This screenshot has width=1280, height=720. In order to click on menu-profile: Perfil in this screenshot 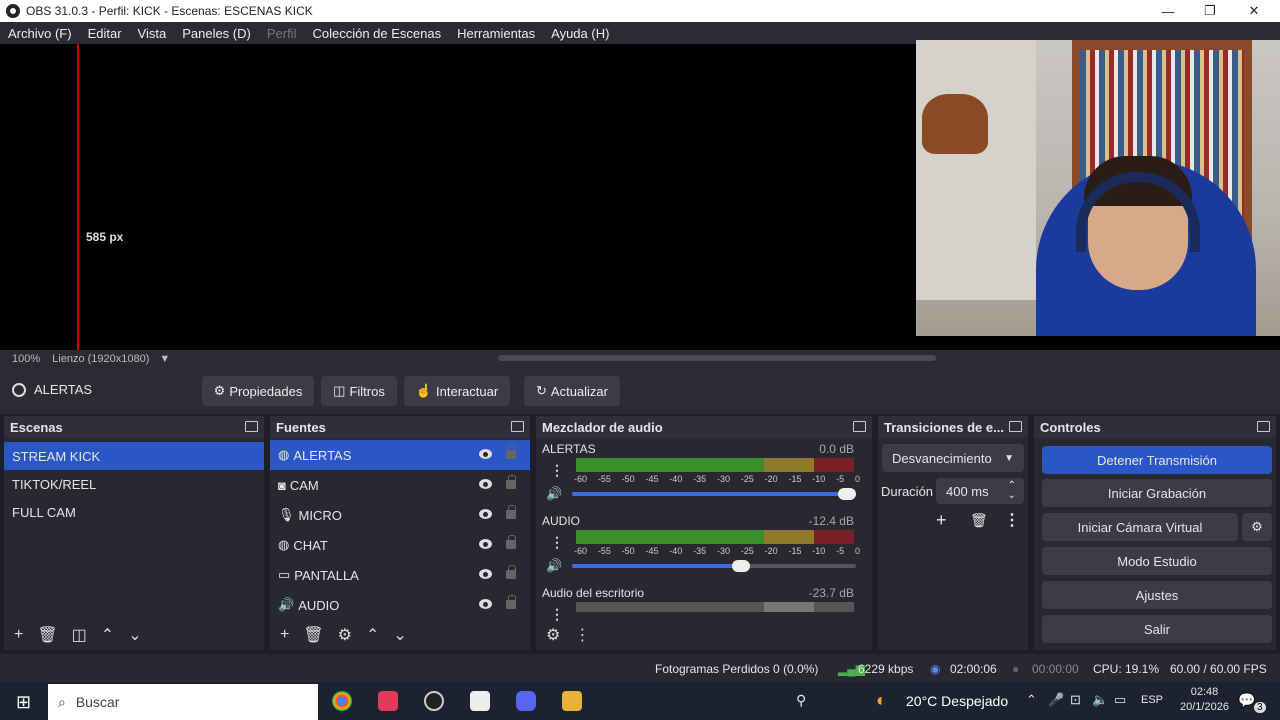, I will do `click(282, 33)`.